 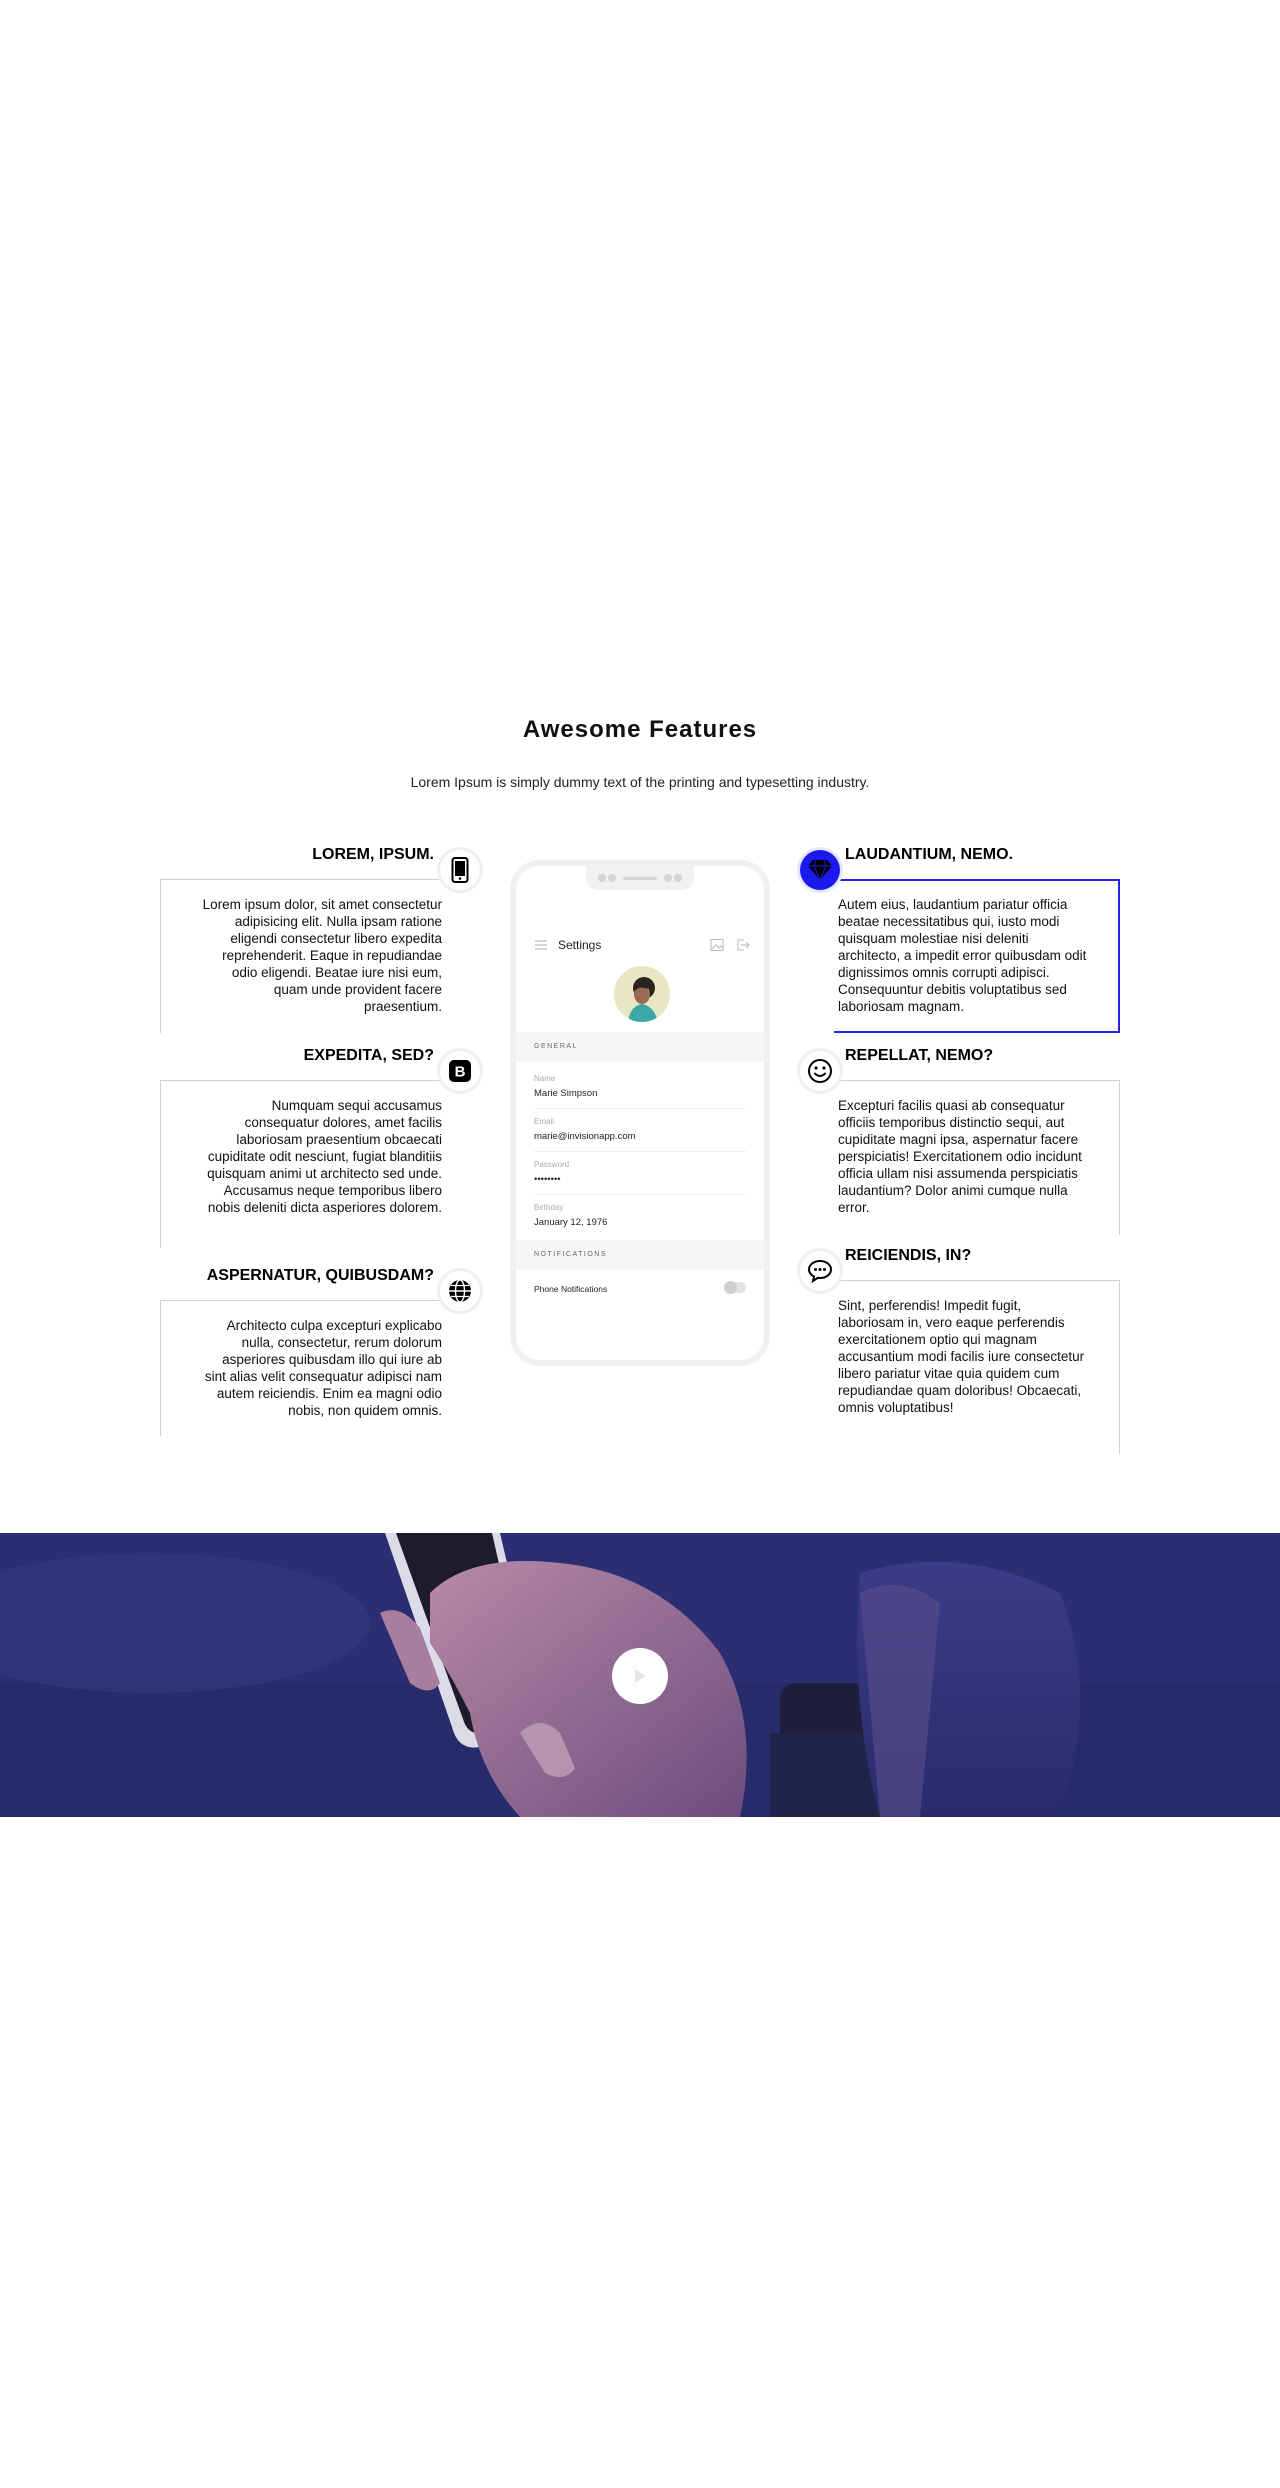 I want to click on email-field: Email marie@invisionapp.com, so click(x=640, y=1131).